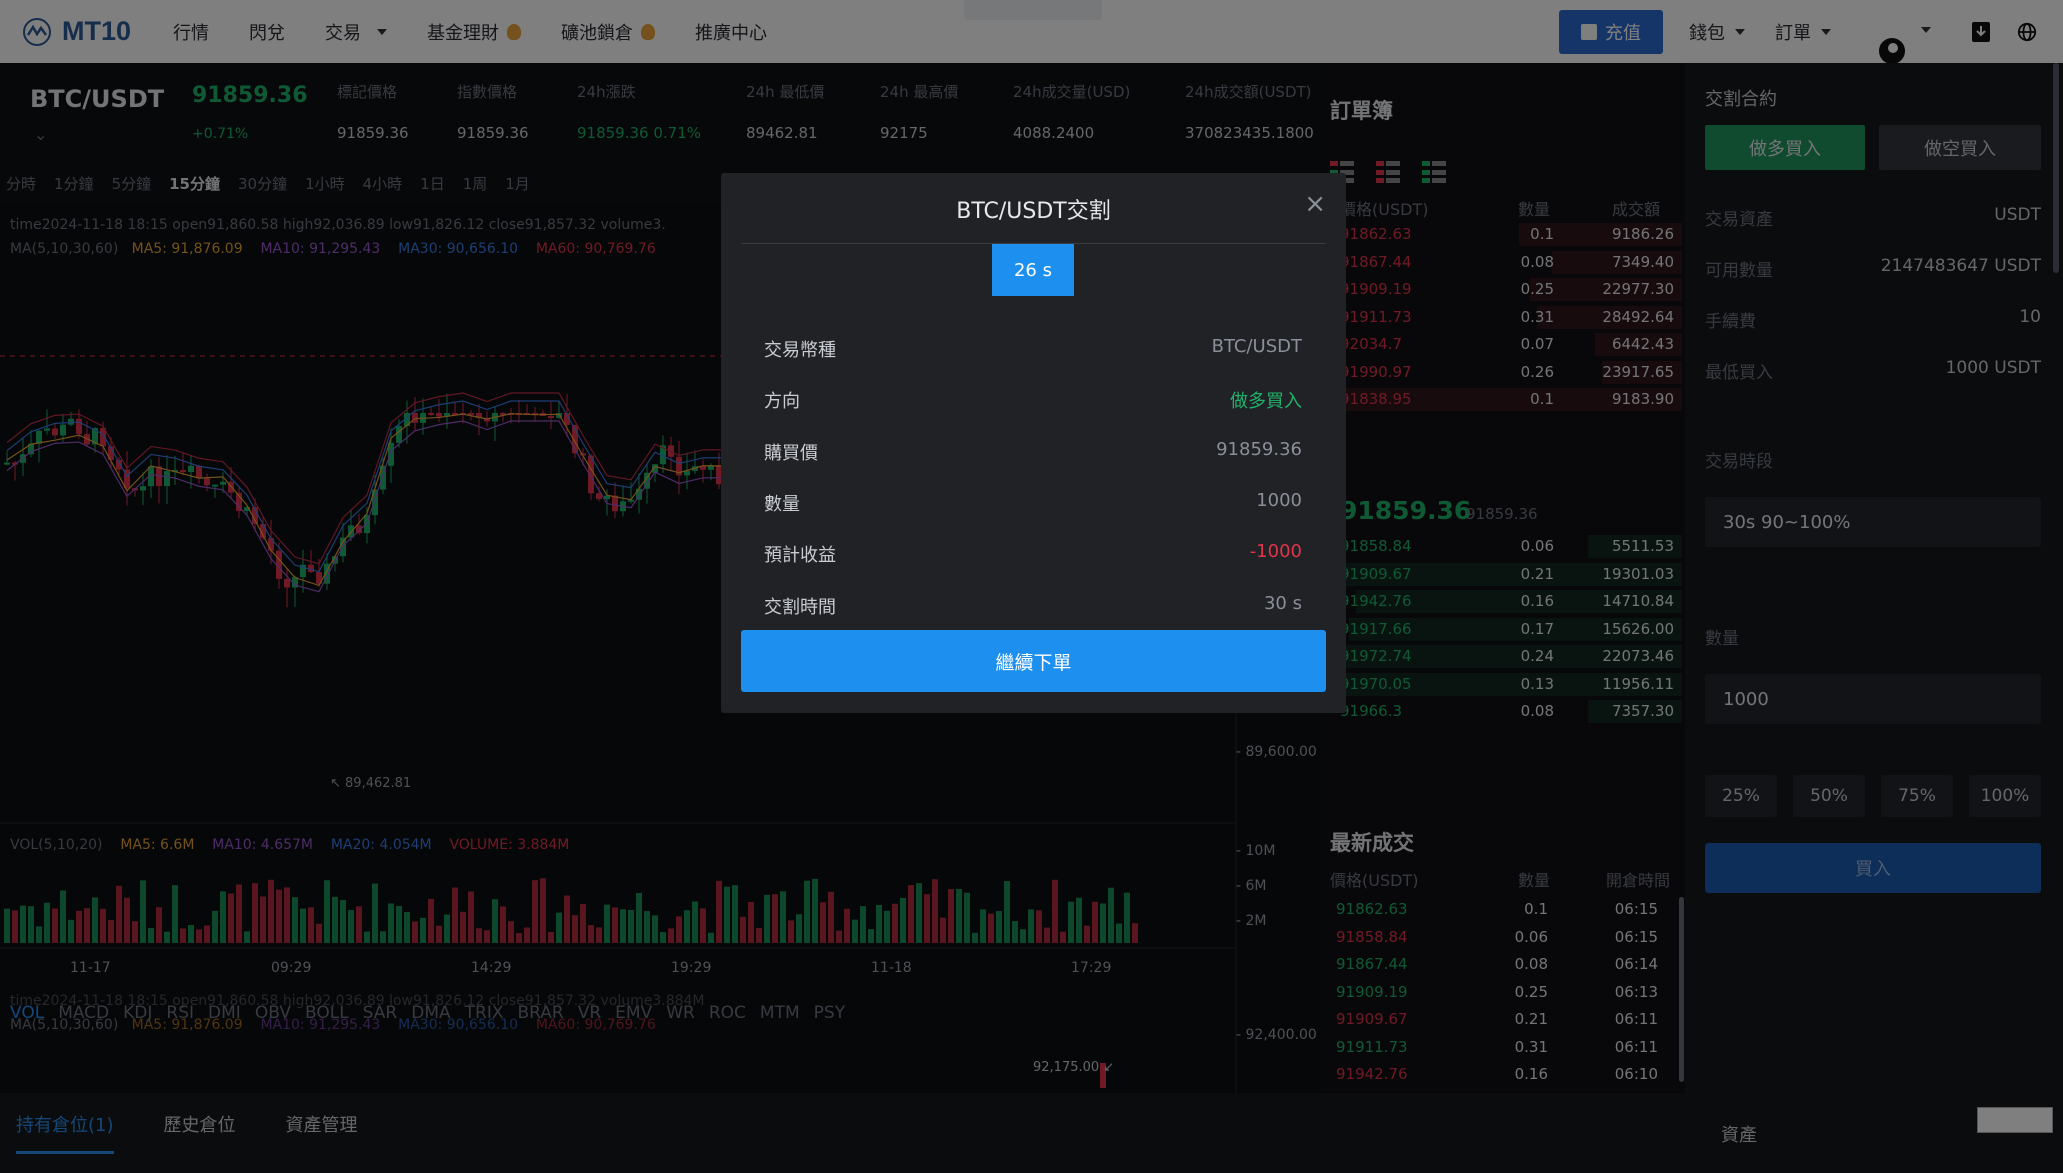  What do you see at coordinates (1033, 553) in the screenshot?
I see `modal-row-expected-profit: 預計收益 -1000` at bounding box center [1033, 553].